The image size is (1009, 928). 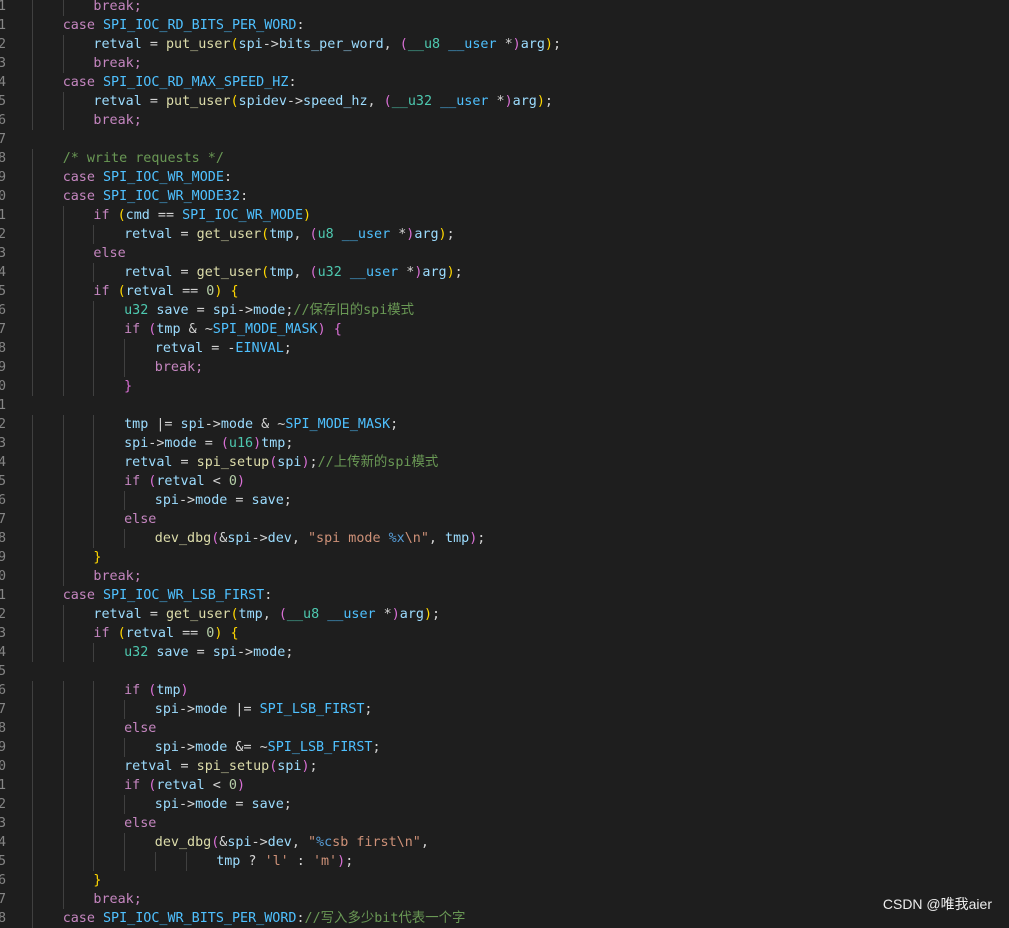 What do you see at coordinates (325, 234) in the screenshot?
I see `code-token: u8` at bounding box center [325, 234].